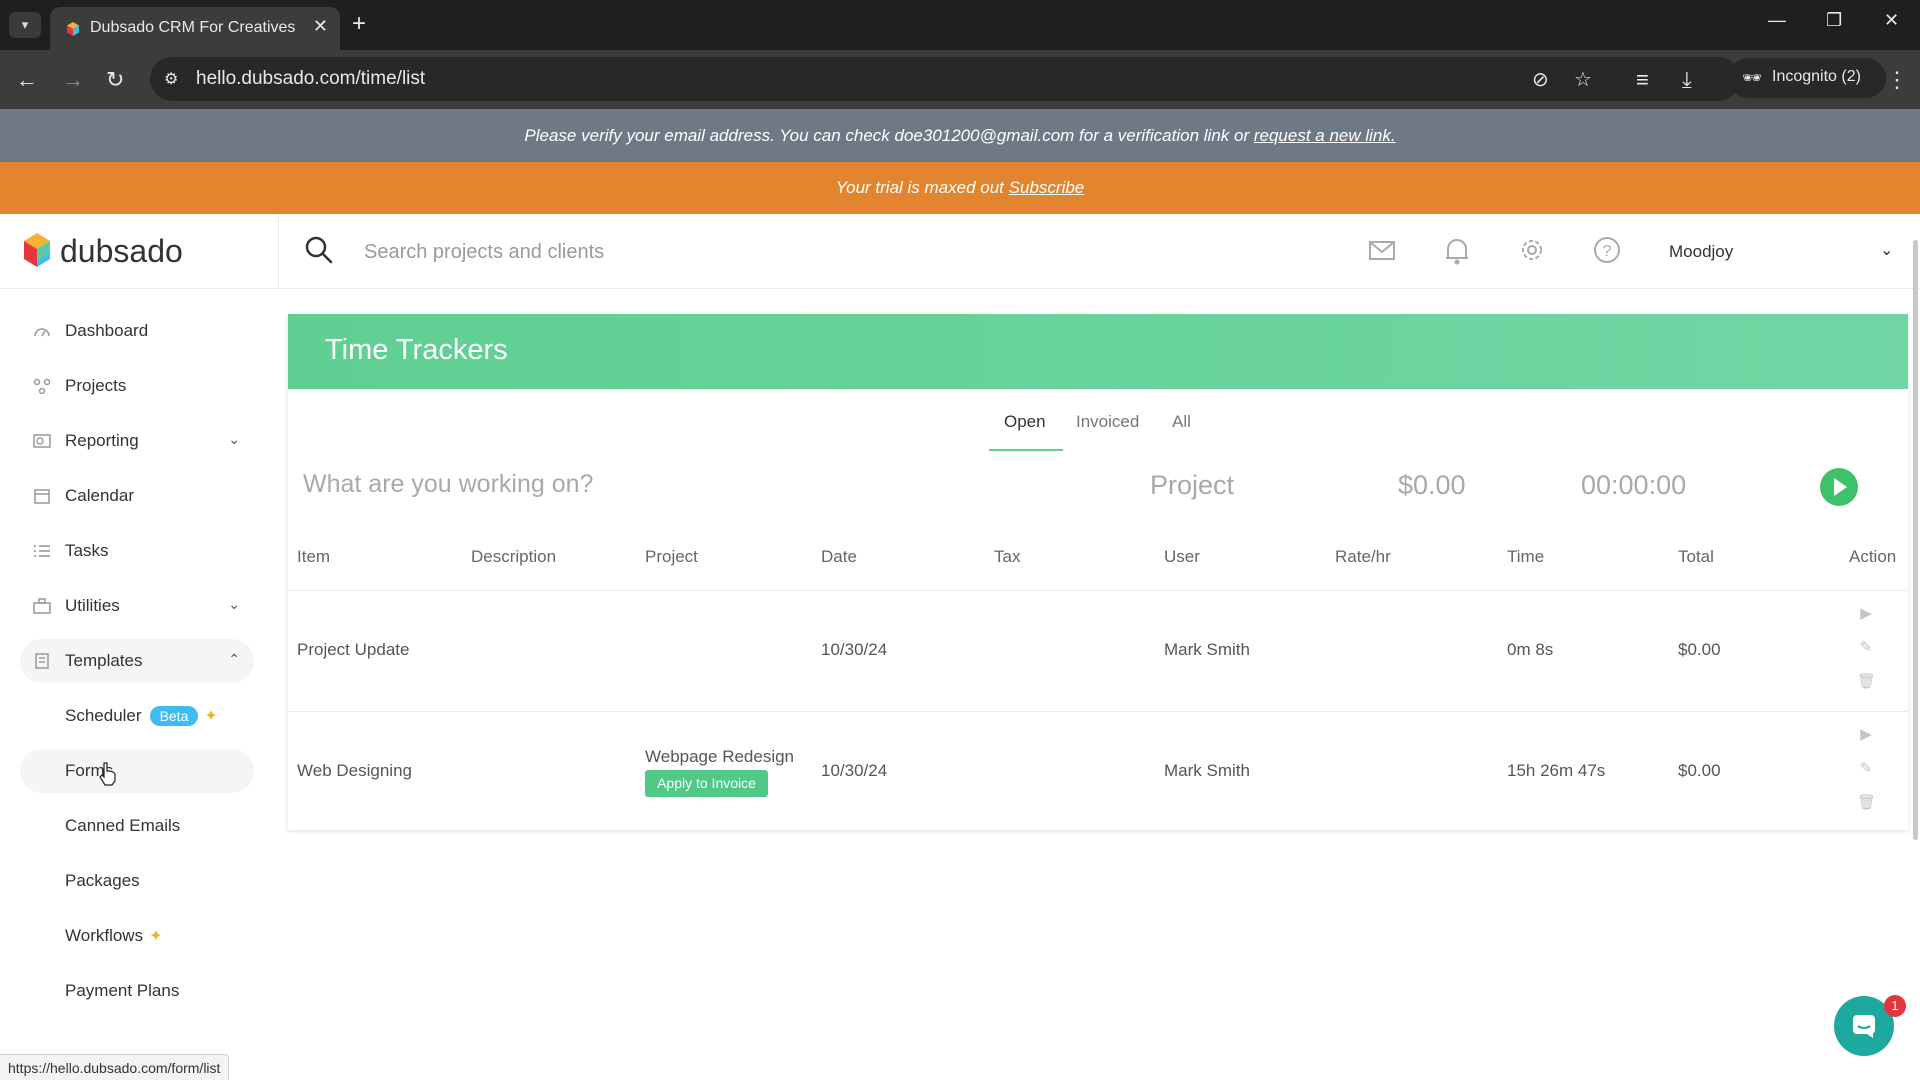  What do you see at coordinates (1098, 351) in the screenshot?
I see `card-header: Time Trackers` at bounding box center [1098, 351].